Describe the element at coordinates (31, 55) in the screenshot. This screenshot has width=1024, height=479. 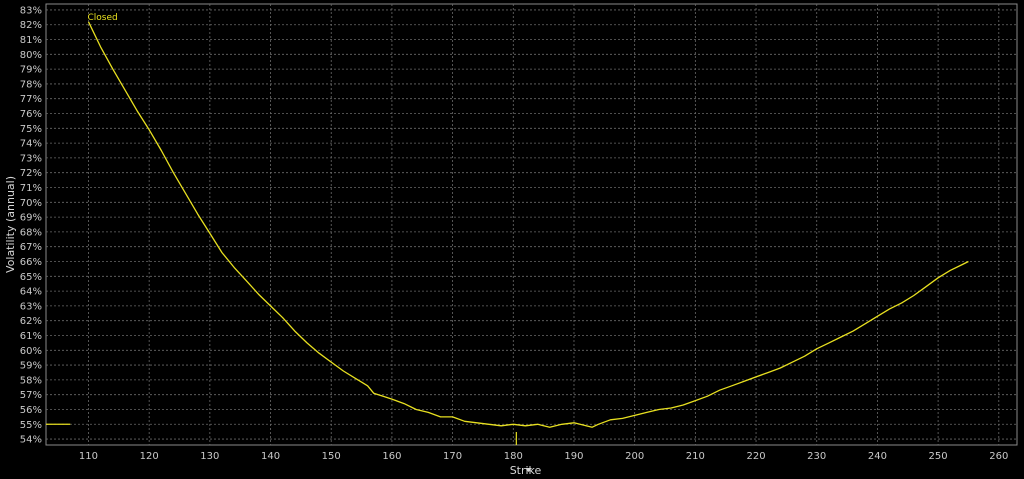
I see `y-tick-label: 80%` at that location.